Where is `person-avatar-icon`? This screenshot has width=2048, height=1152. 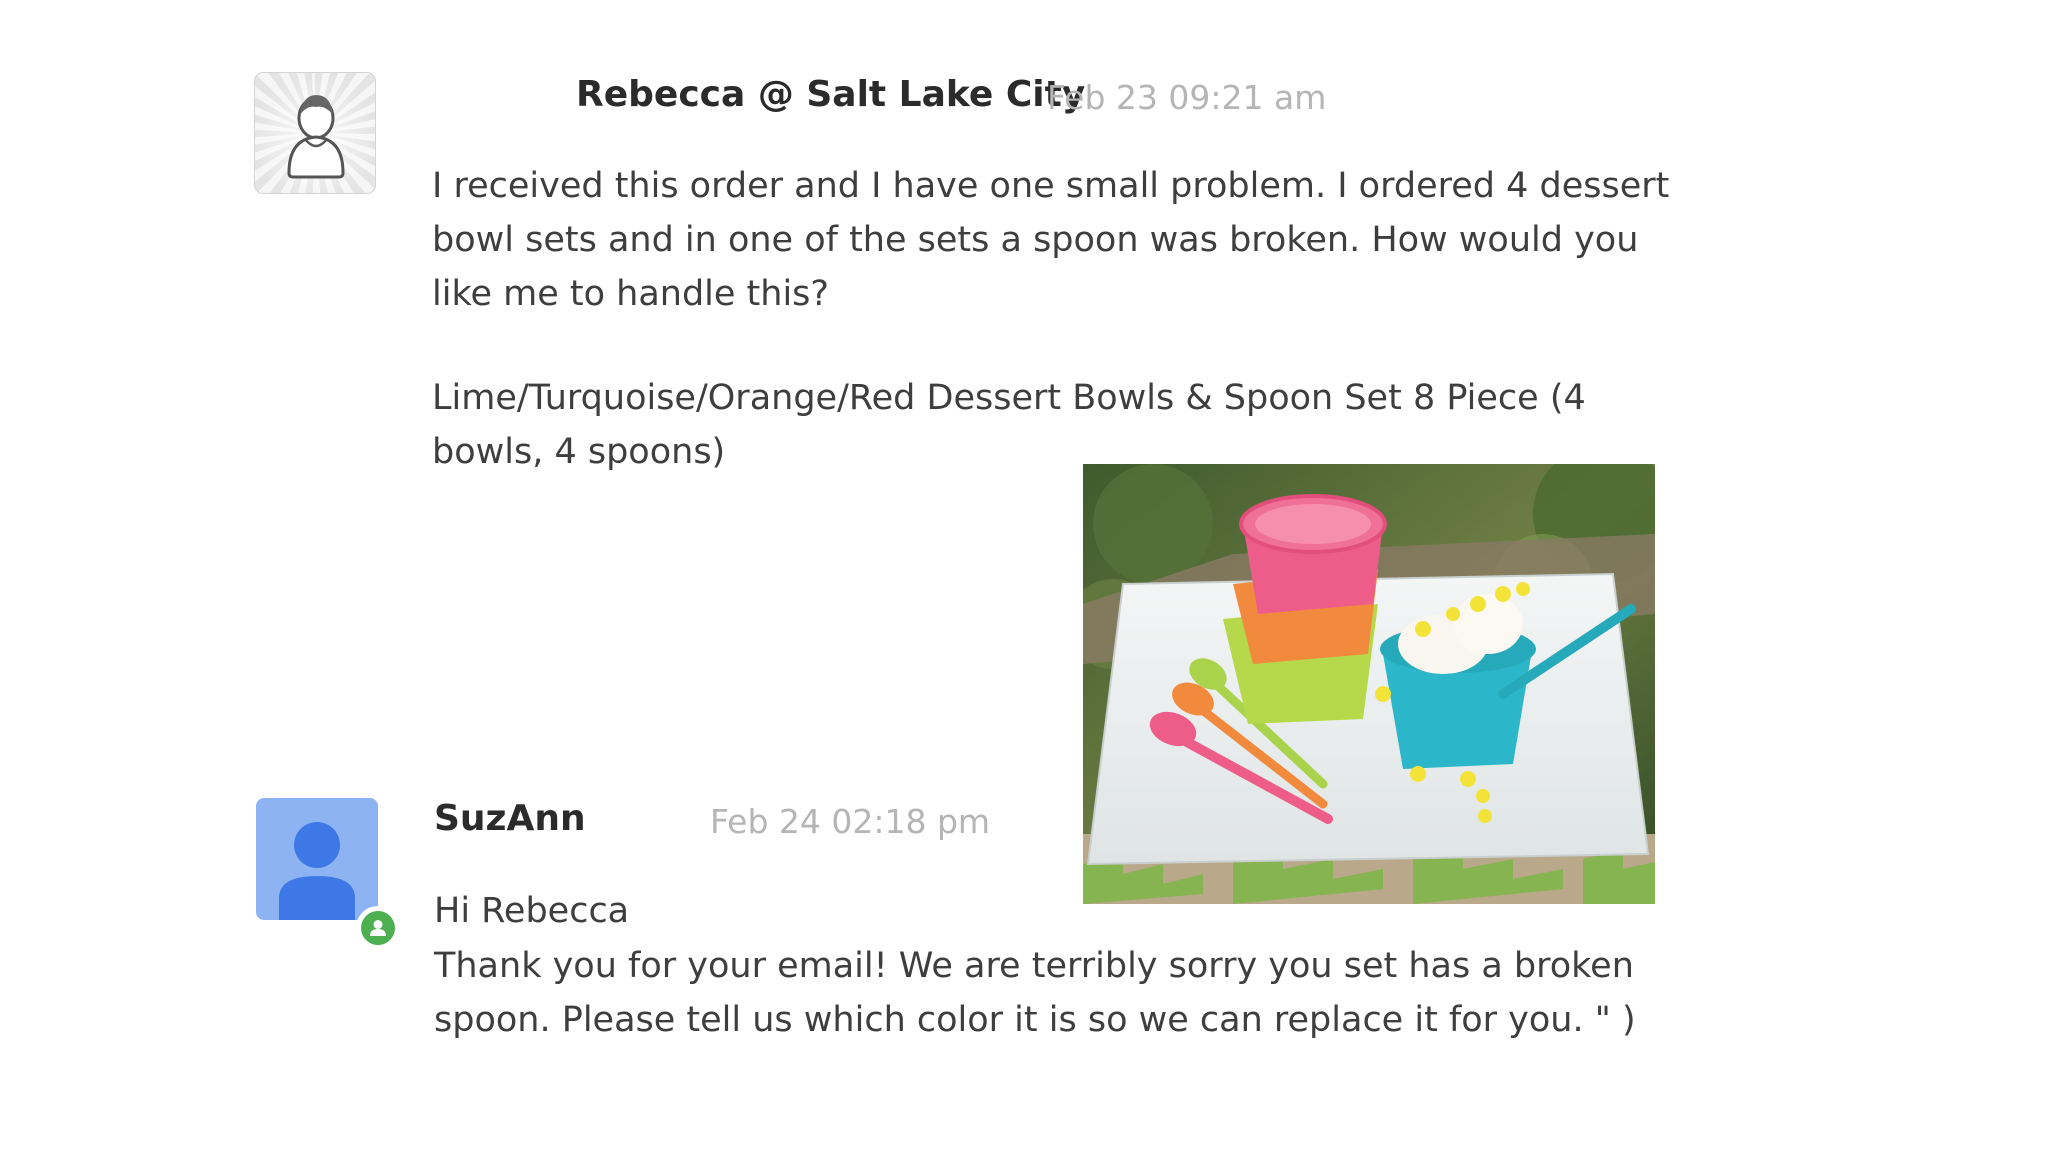
person-avatar-icon is located at coordinates (328, 874).